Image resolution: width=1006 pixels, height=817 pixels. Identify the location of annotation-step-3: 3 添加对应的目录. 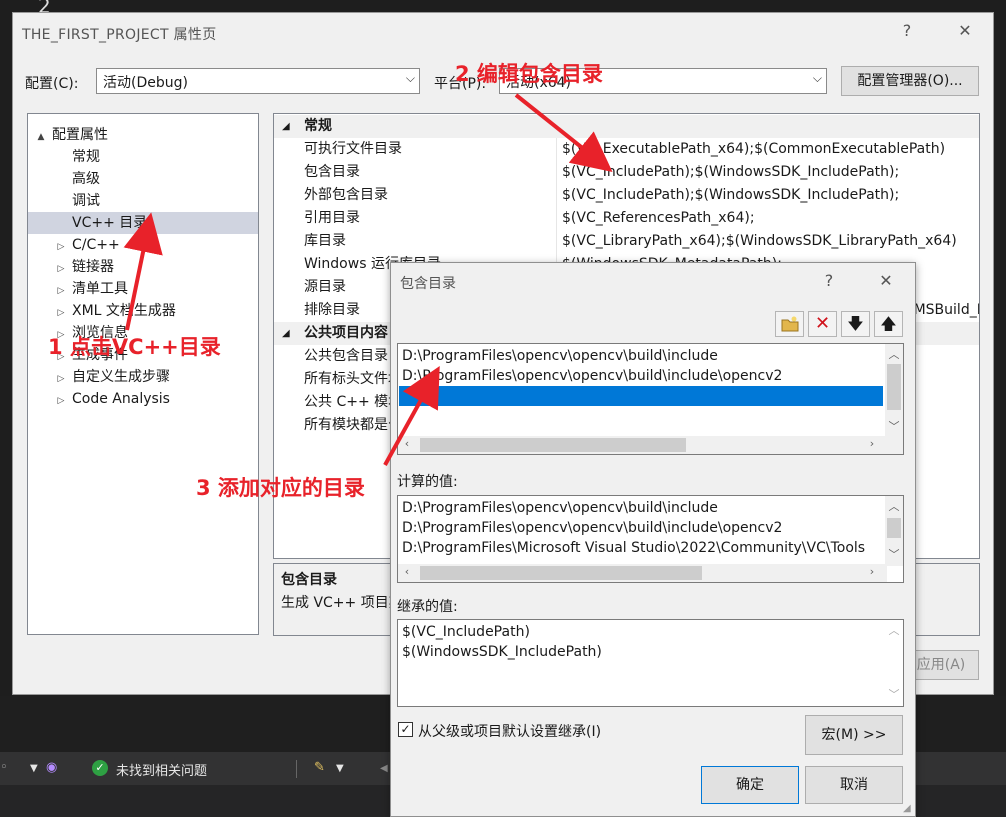
(280, 488).